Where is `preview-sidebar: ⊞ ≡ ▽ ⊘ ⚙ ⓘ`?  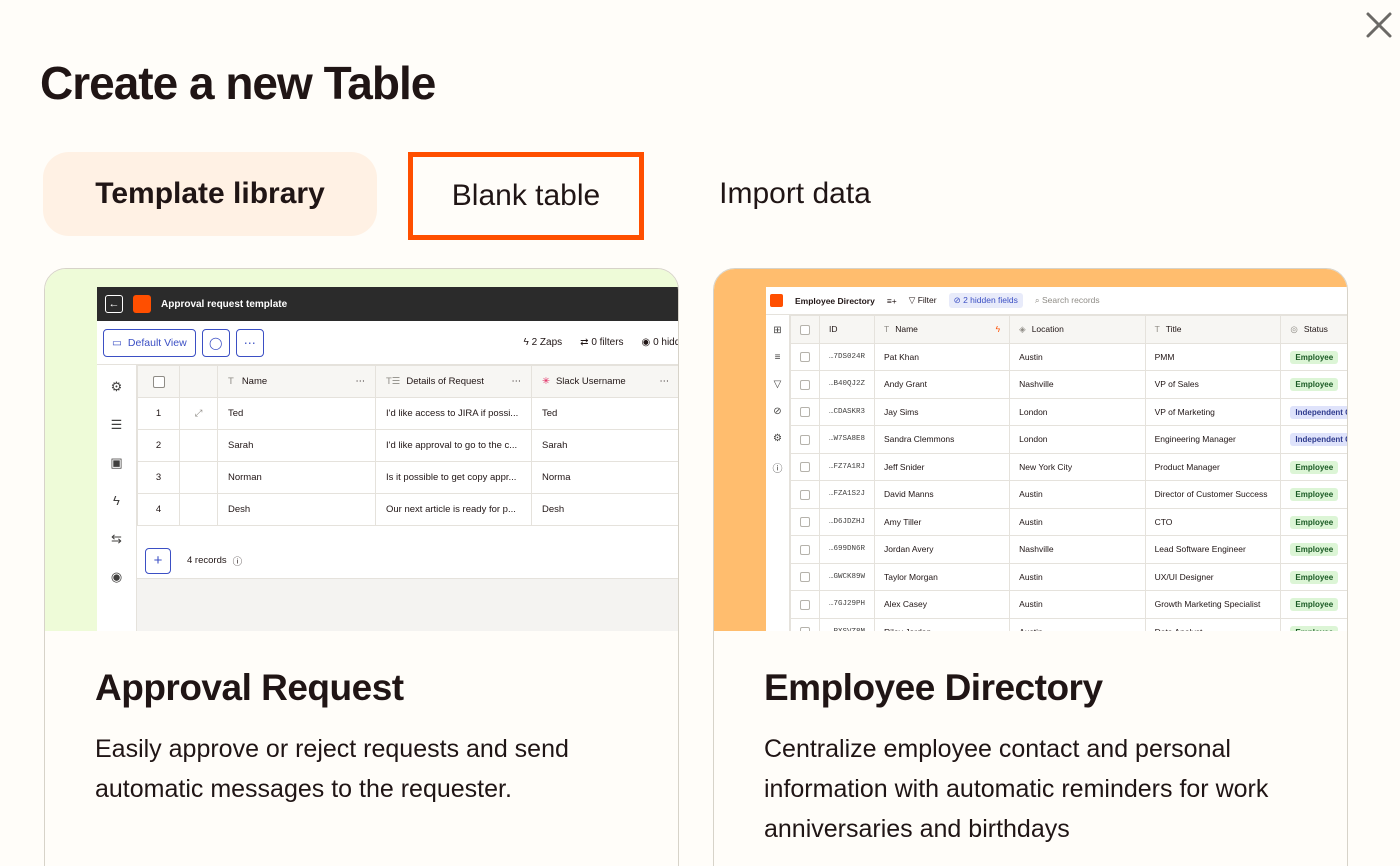 preview-sidebar: ⊞ ≡ ▽ ⊘ ⚙ ⓘ is located at coordinates (778, 473).